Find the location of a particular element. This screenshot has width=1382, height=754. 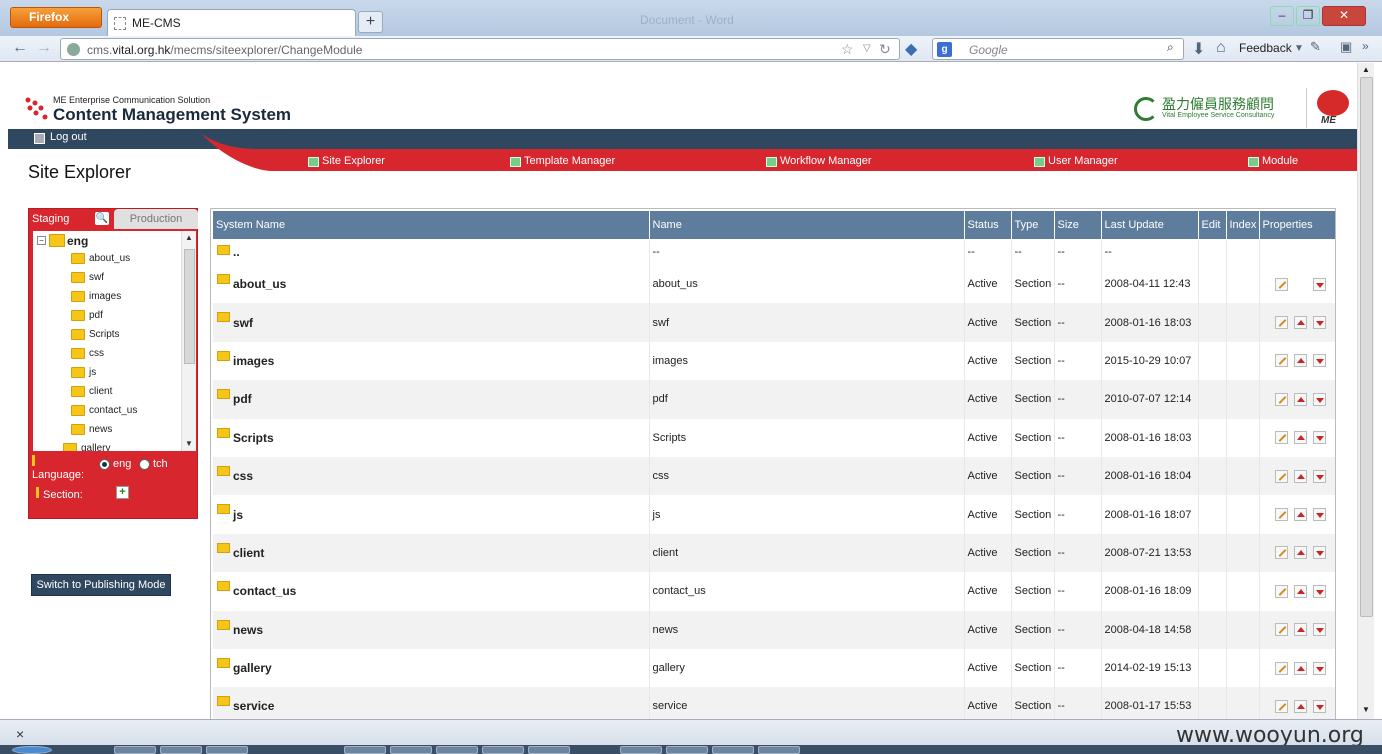

page-scrollbar: ▲ ▼ is located at coordinates (1365, 391).